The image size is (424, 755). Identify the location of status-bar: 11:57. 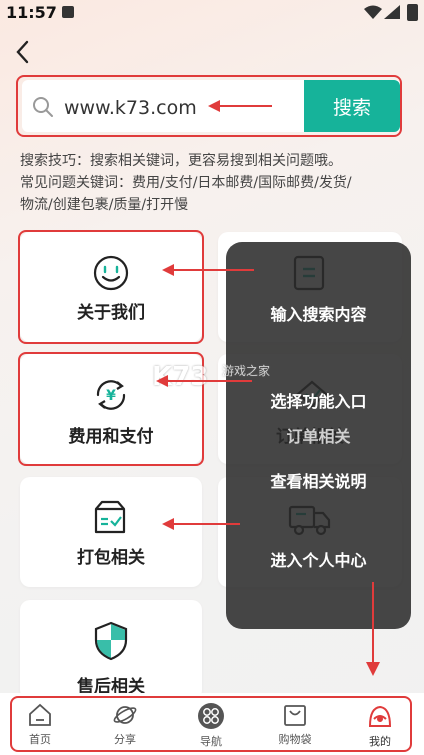
(212, 13).